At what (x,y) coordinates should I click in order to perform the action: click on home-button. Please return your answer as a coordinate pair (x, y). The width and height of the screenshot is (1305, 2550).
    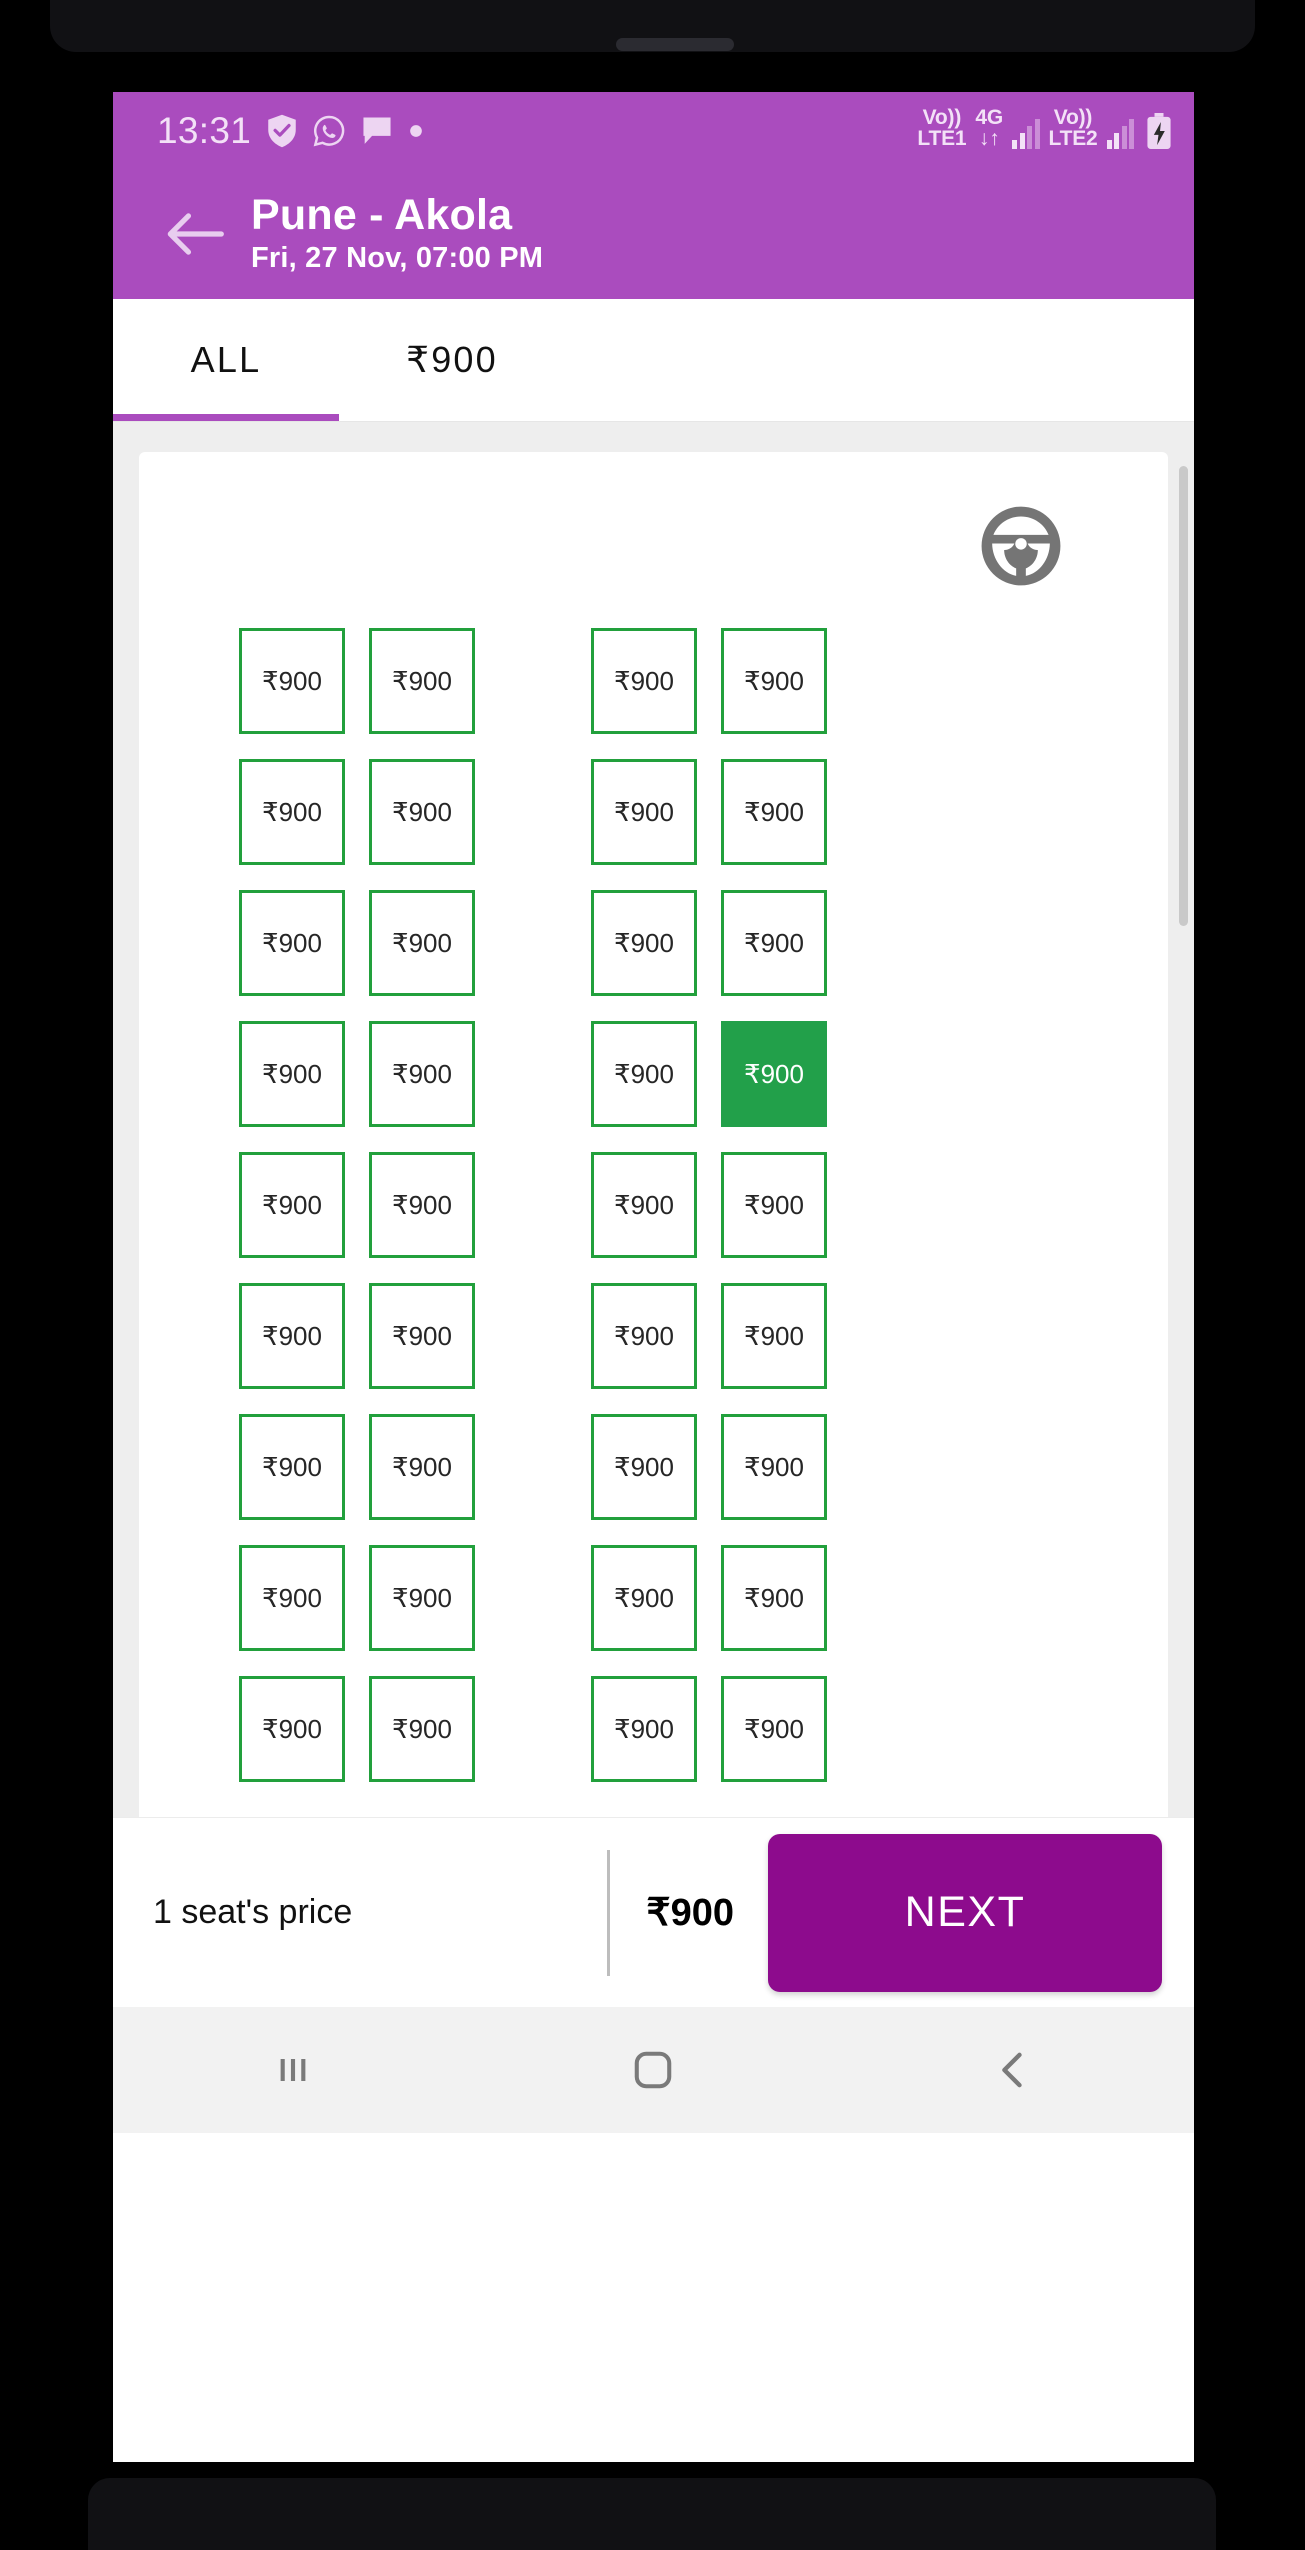
    Looking at the image, I should click on (653, 2070).